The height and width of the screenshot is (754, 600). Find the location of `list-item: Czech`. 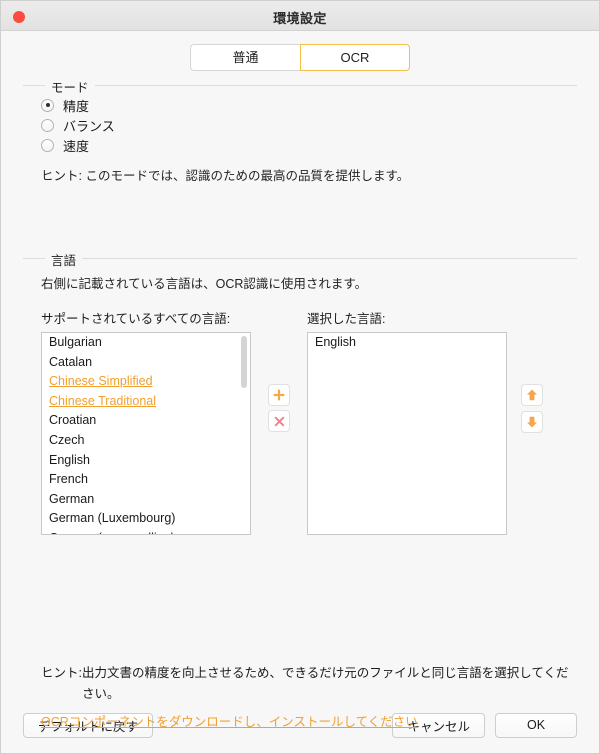

list-item: Czech is located at coordinates (146, 441).